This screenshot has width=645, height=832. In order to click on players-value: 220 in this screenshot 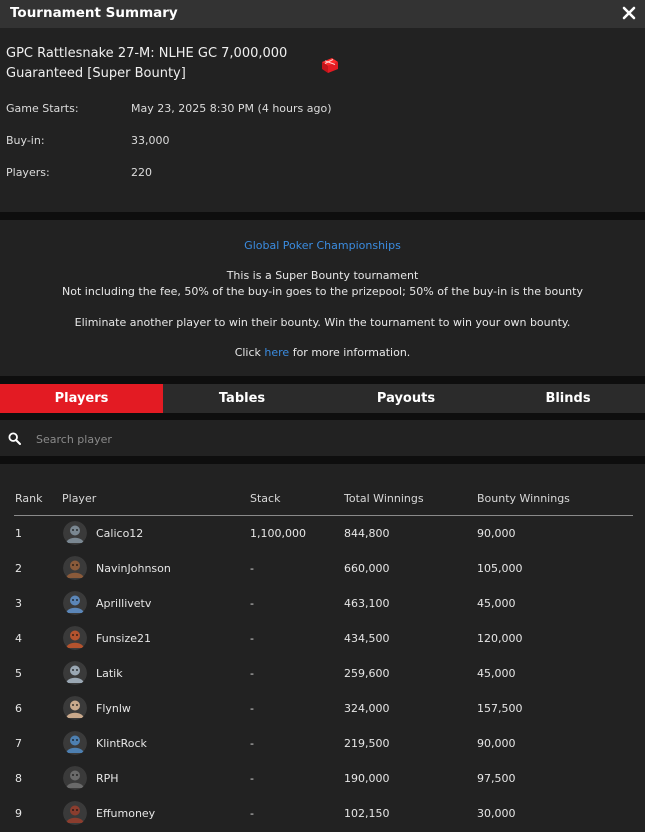, I will do `click(141, 172)`.